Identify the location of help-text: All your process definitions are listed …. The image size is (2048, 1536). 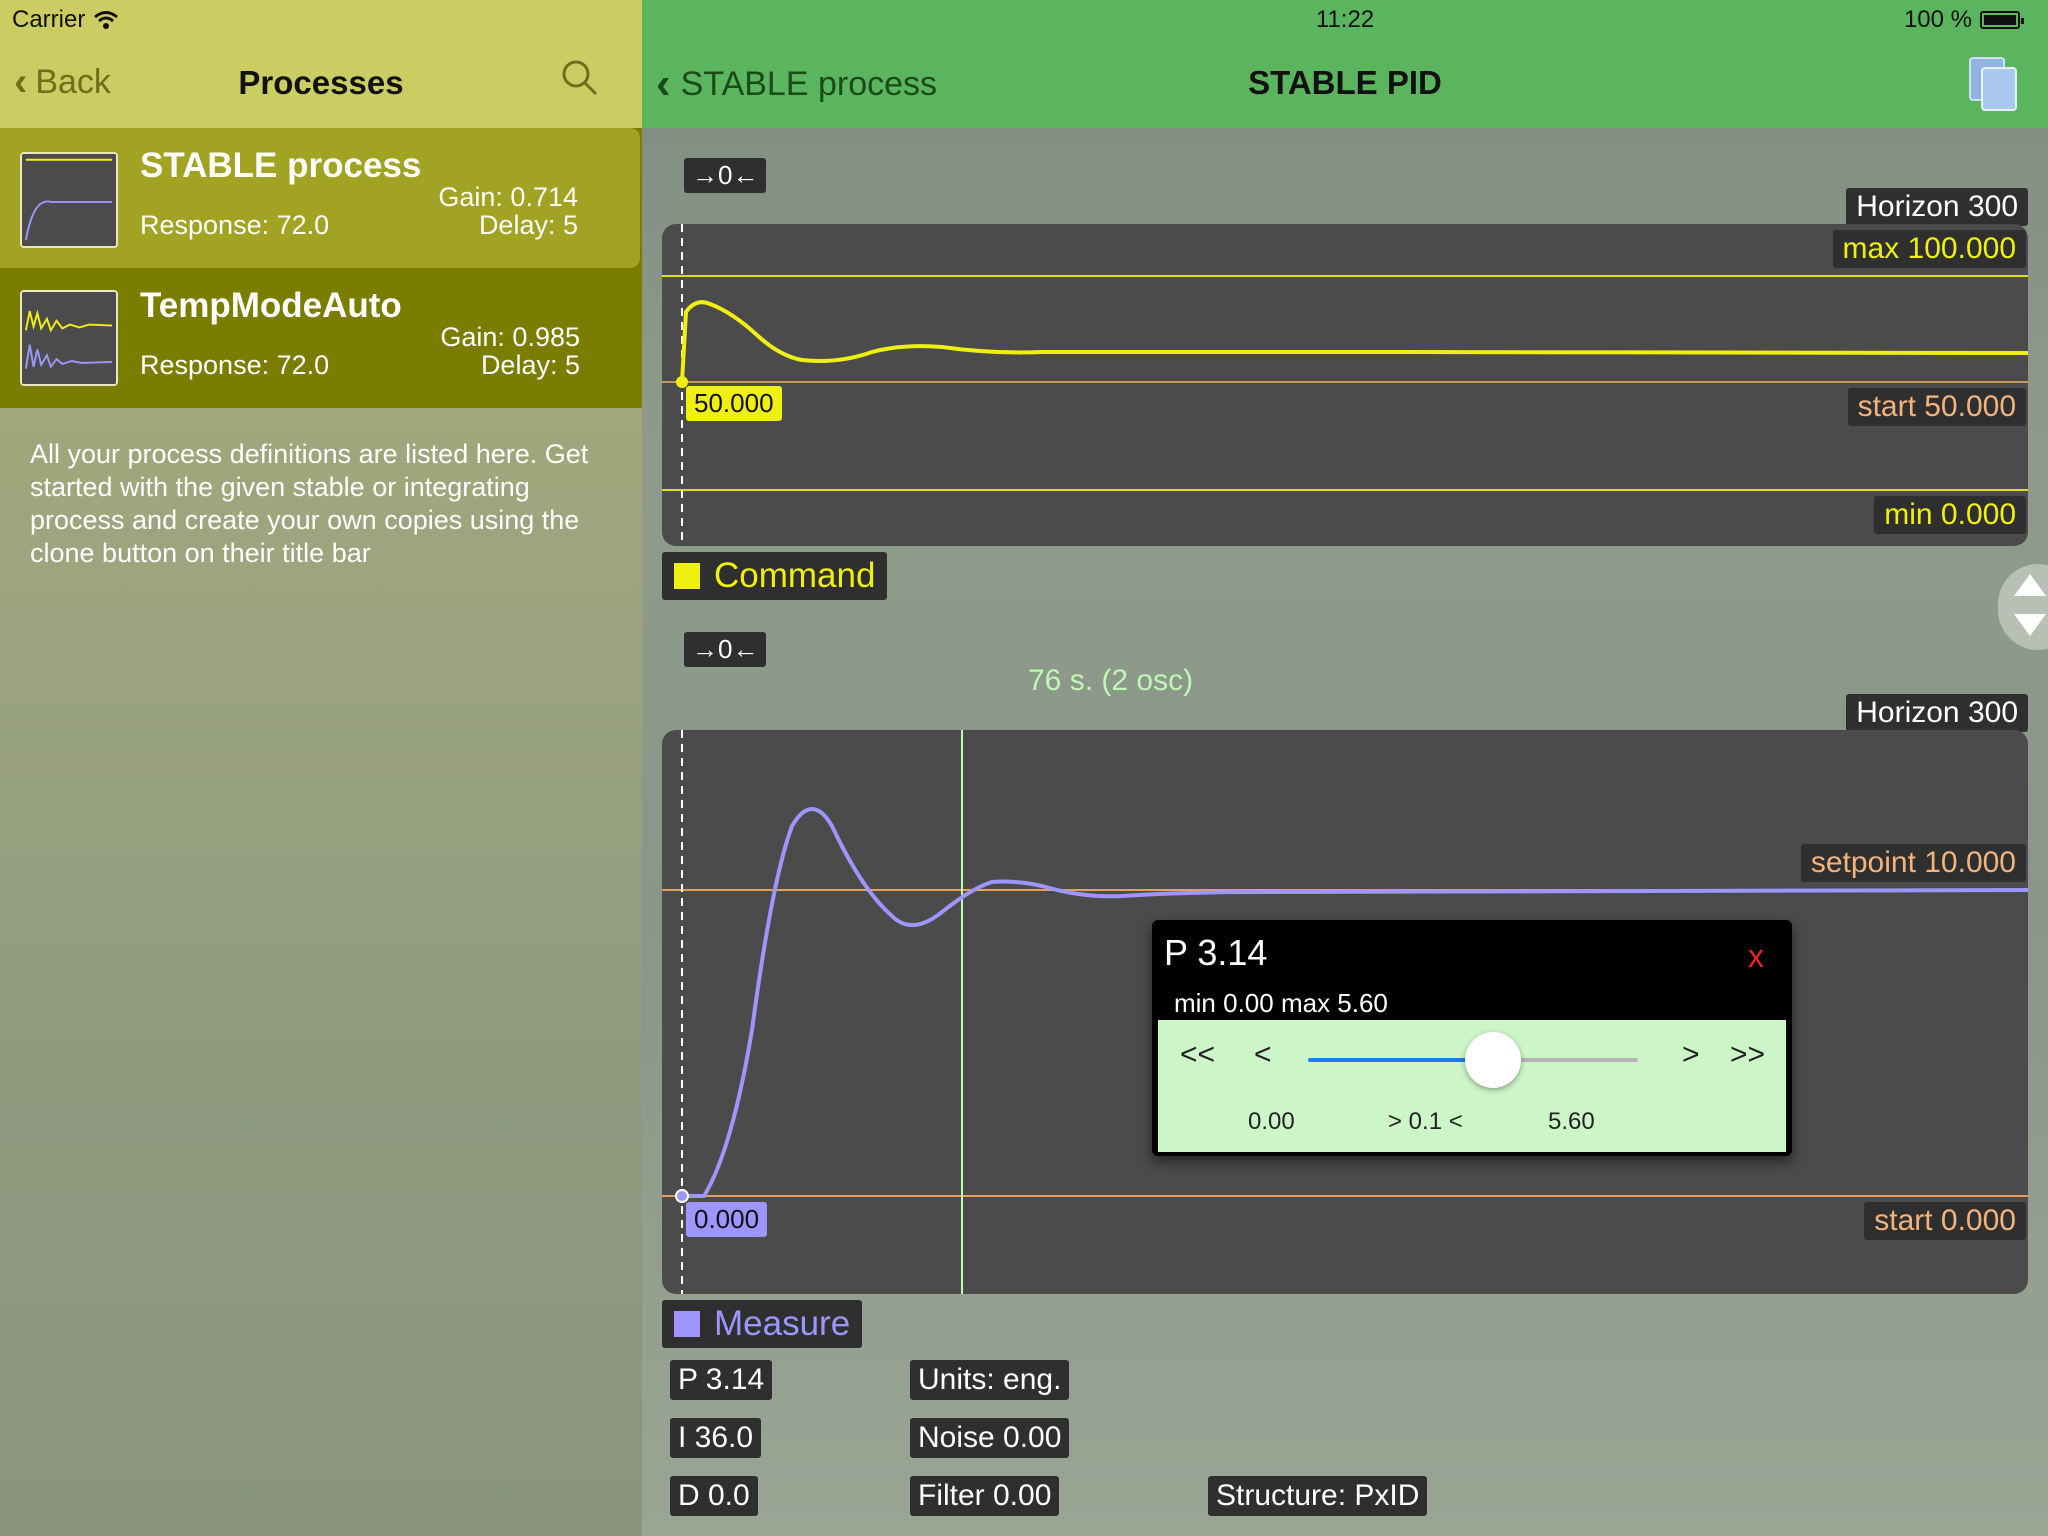
(309, 503).